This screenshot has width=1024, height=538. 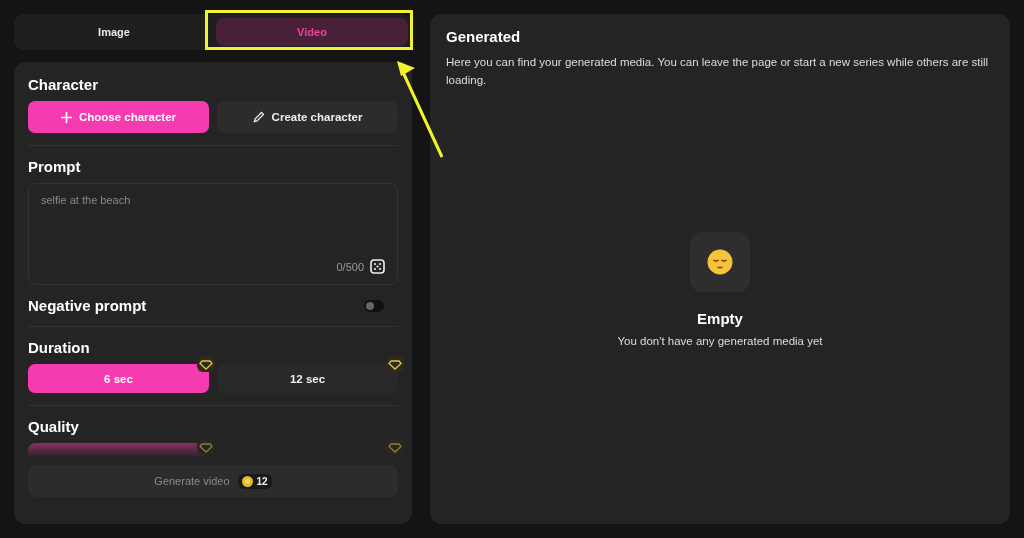 What do you see at coordinates (312, 32) in the screenshot?
I see `mode-tab: Video` at bounding box center [312, 32].